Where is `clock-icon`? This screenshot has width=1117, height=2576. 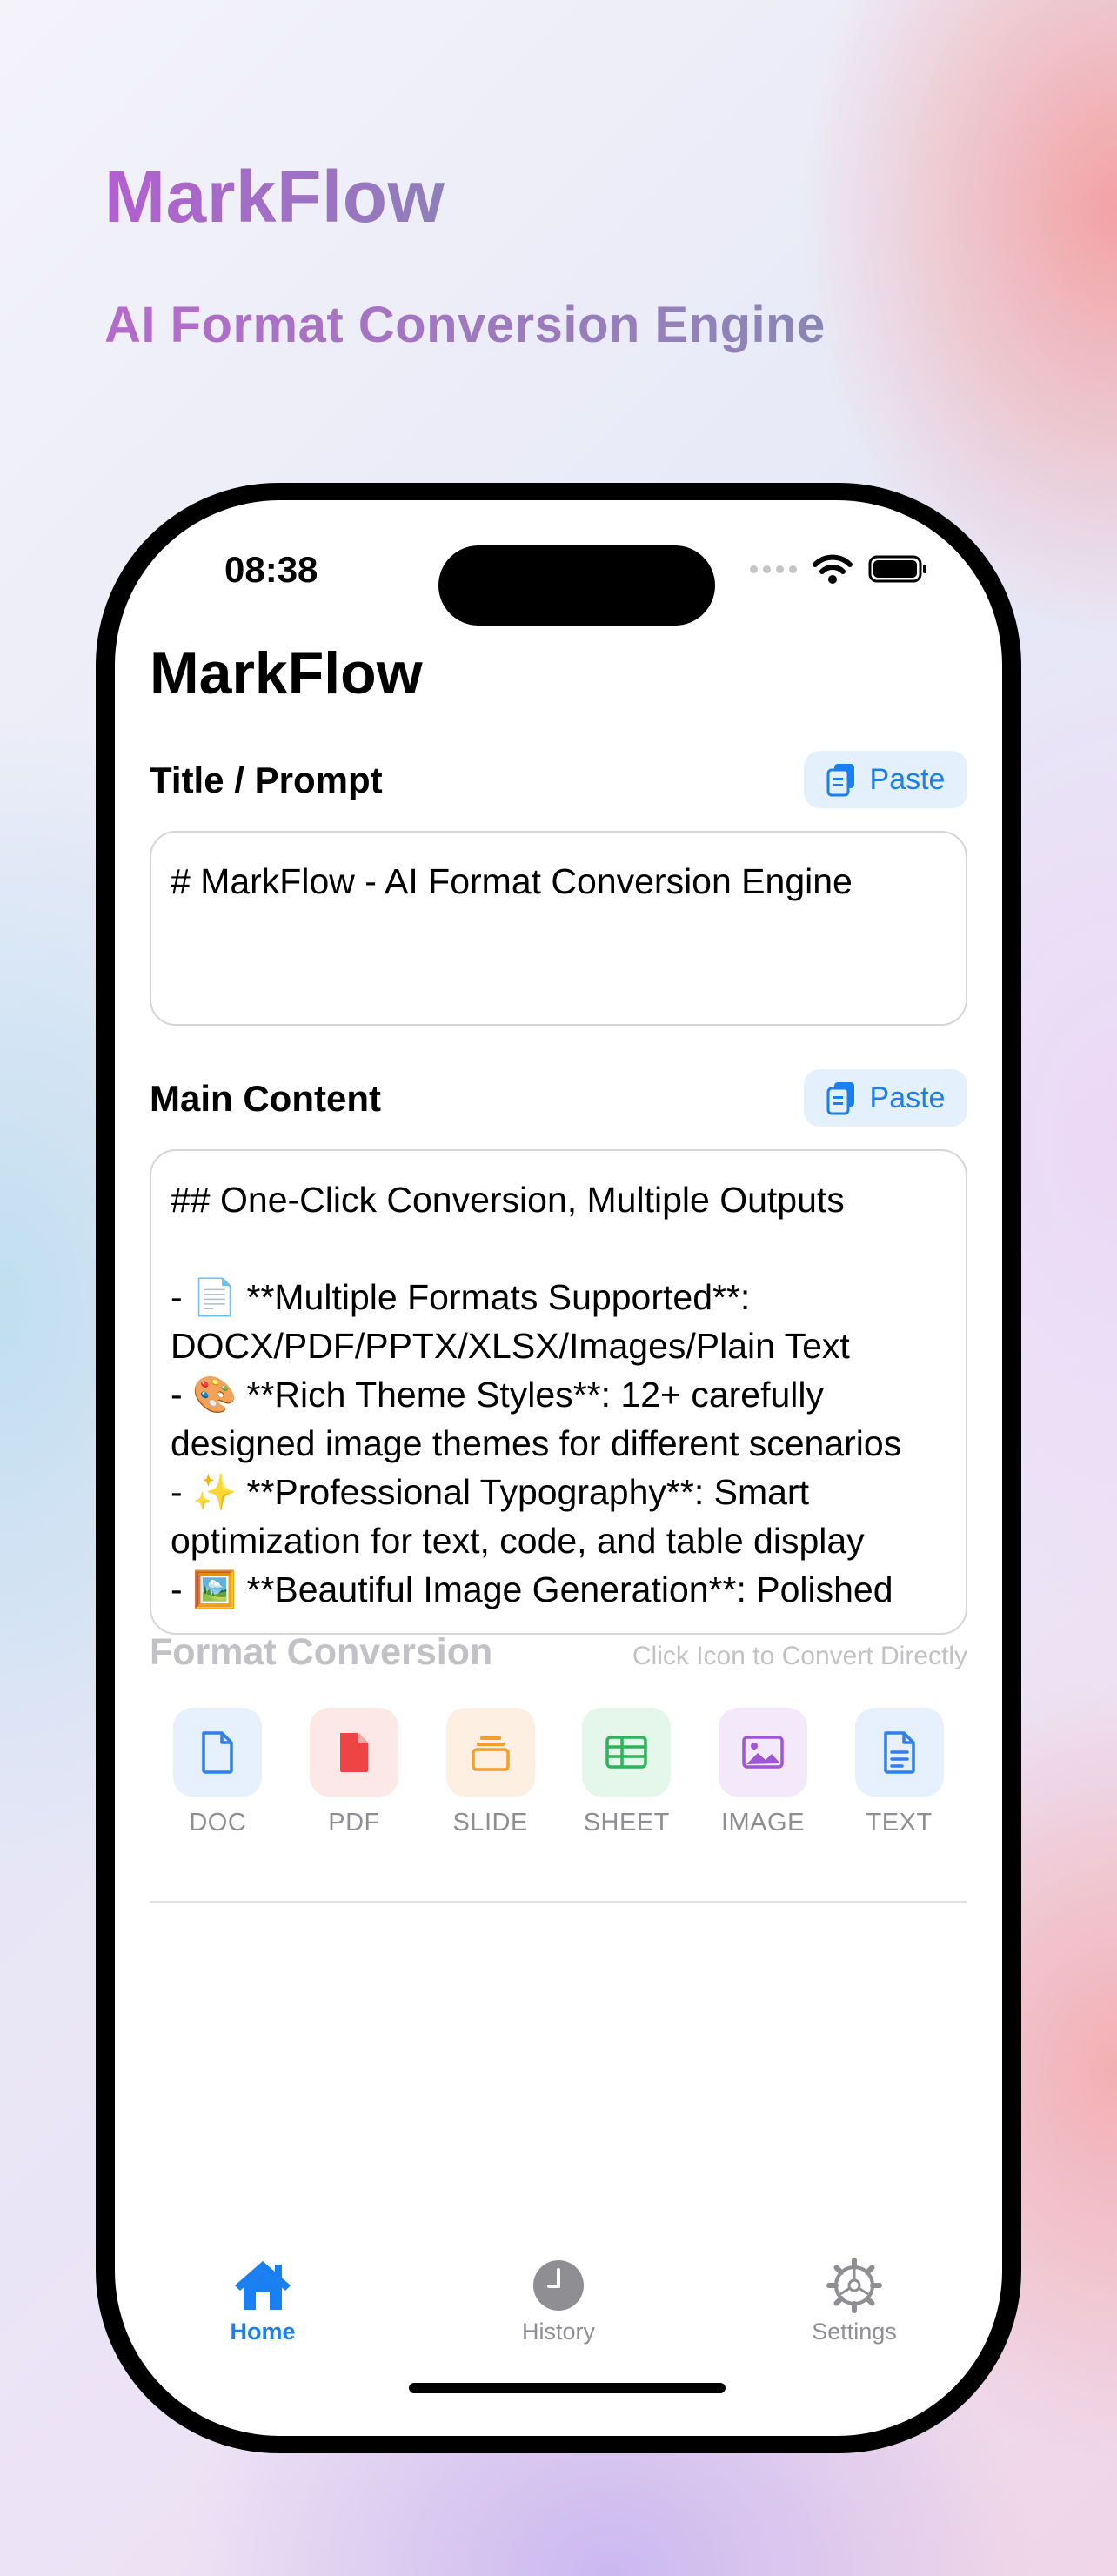
clock-icon is located at coordinates (558, 2285).